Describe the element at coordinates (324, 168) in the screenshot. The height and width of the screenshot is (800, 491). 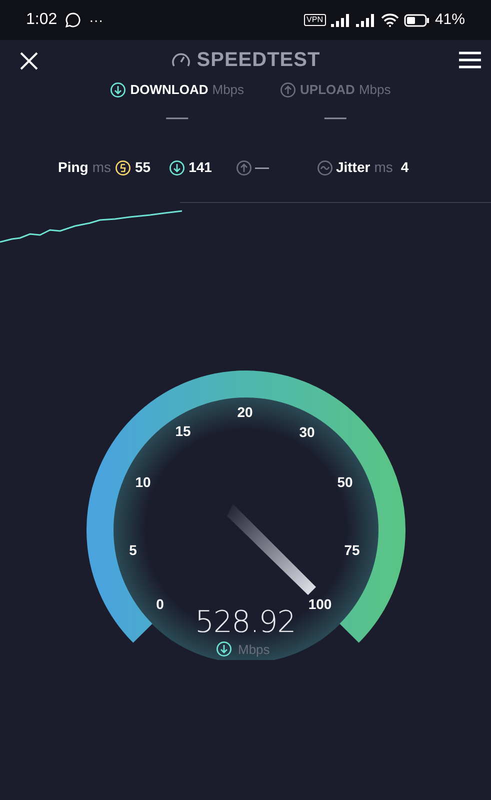
I see `jitter-icon` at that location.